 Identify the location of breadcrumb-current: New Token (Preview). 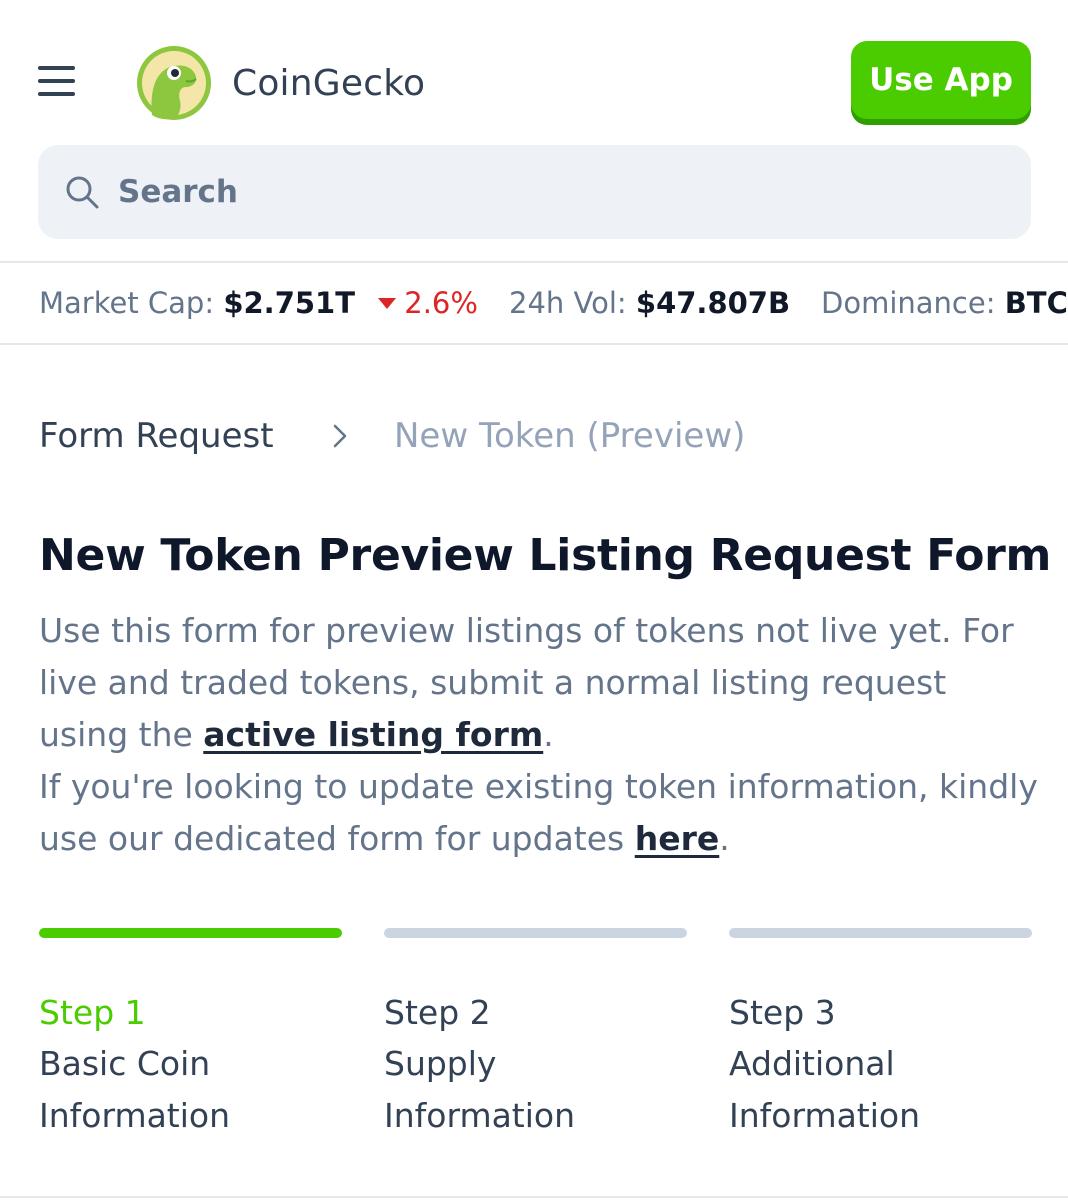
(570, 436).